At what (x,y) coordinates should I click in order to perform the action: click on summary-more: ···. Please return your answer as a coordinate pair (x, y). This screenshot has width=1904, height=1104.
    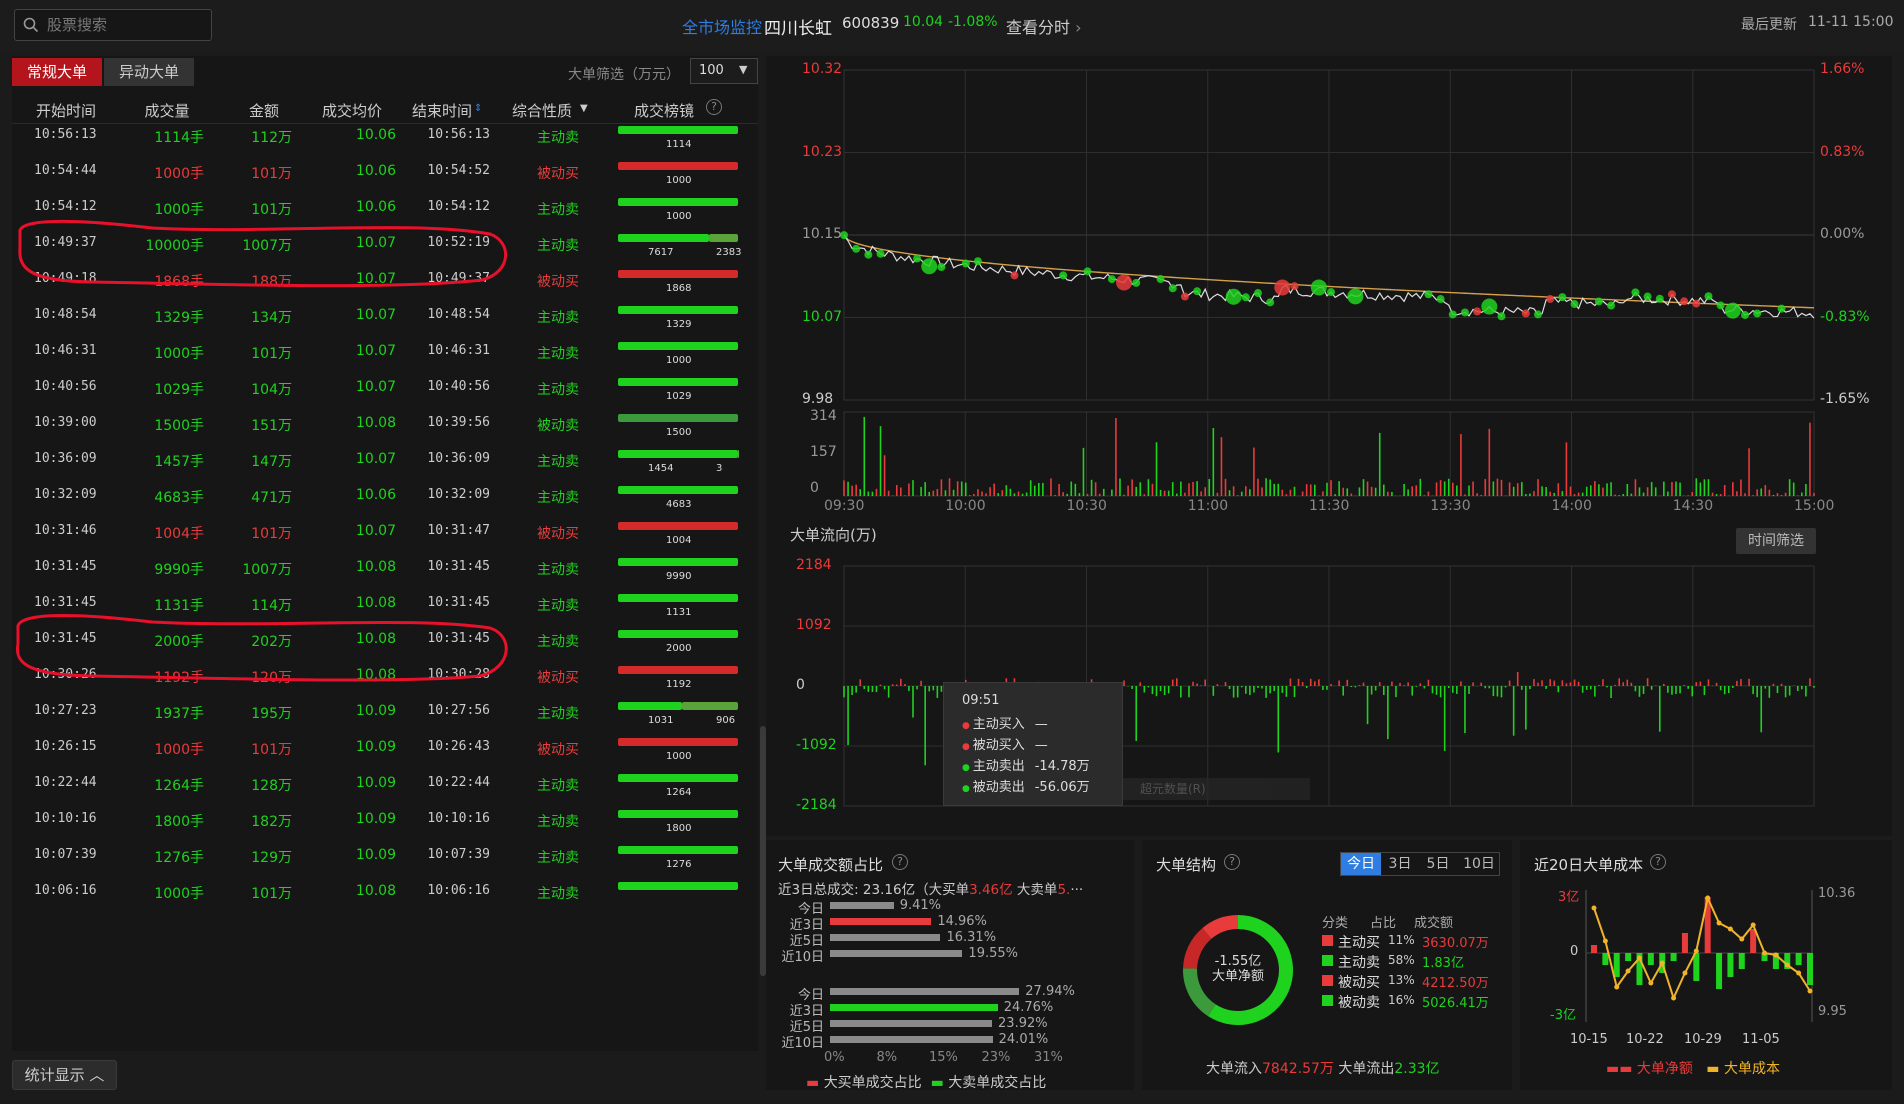
    Looking at the image, I should click on (1076, 890).